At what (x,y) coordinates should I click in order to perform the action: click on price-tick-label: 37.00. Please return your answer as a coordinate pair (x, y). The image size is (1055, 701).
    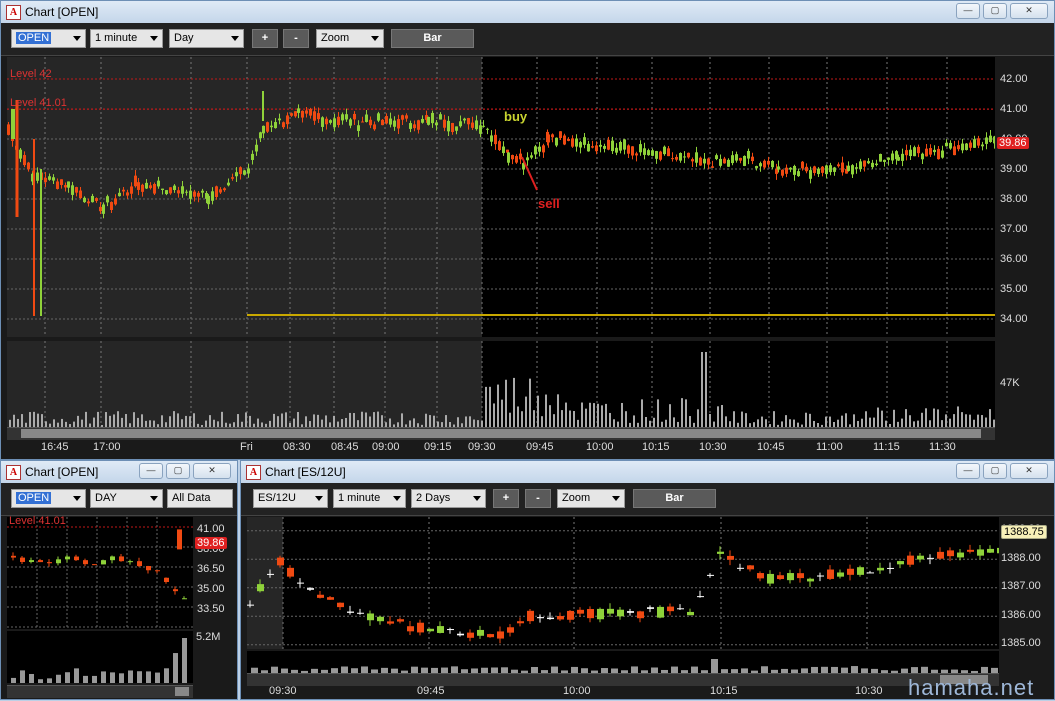
    Looking at the image, I should click on (1014, 229).